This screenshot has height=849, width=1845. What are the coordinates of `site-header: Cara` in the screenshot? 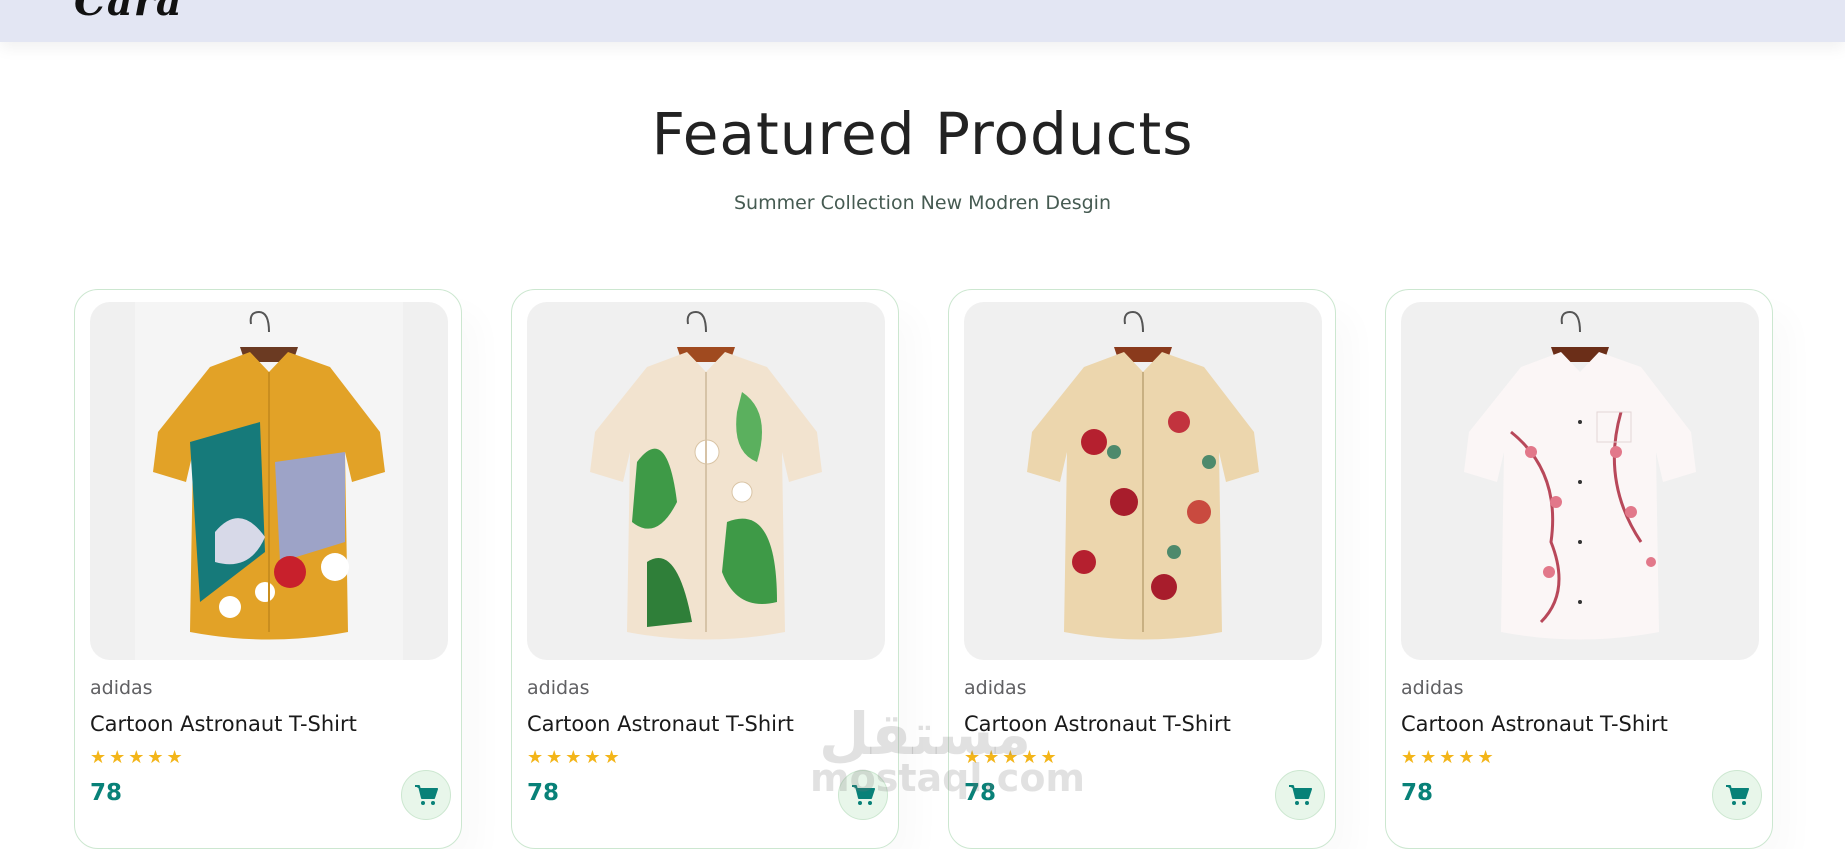 It's located at (922, 21).